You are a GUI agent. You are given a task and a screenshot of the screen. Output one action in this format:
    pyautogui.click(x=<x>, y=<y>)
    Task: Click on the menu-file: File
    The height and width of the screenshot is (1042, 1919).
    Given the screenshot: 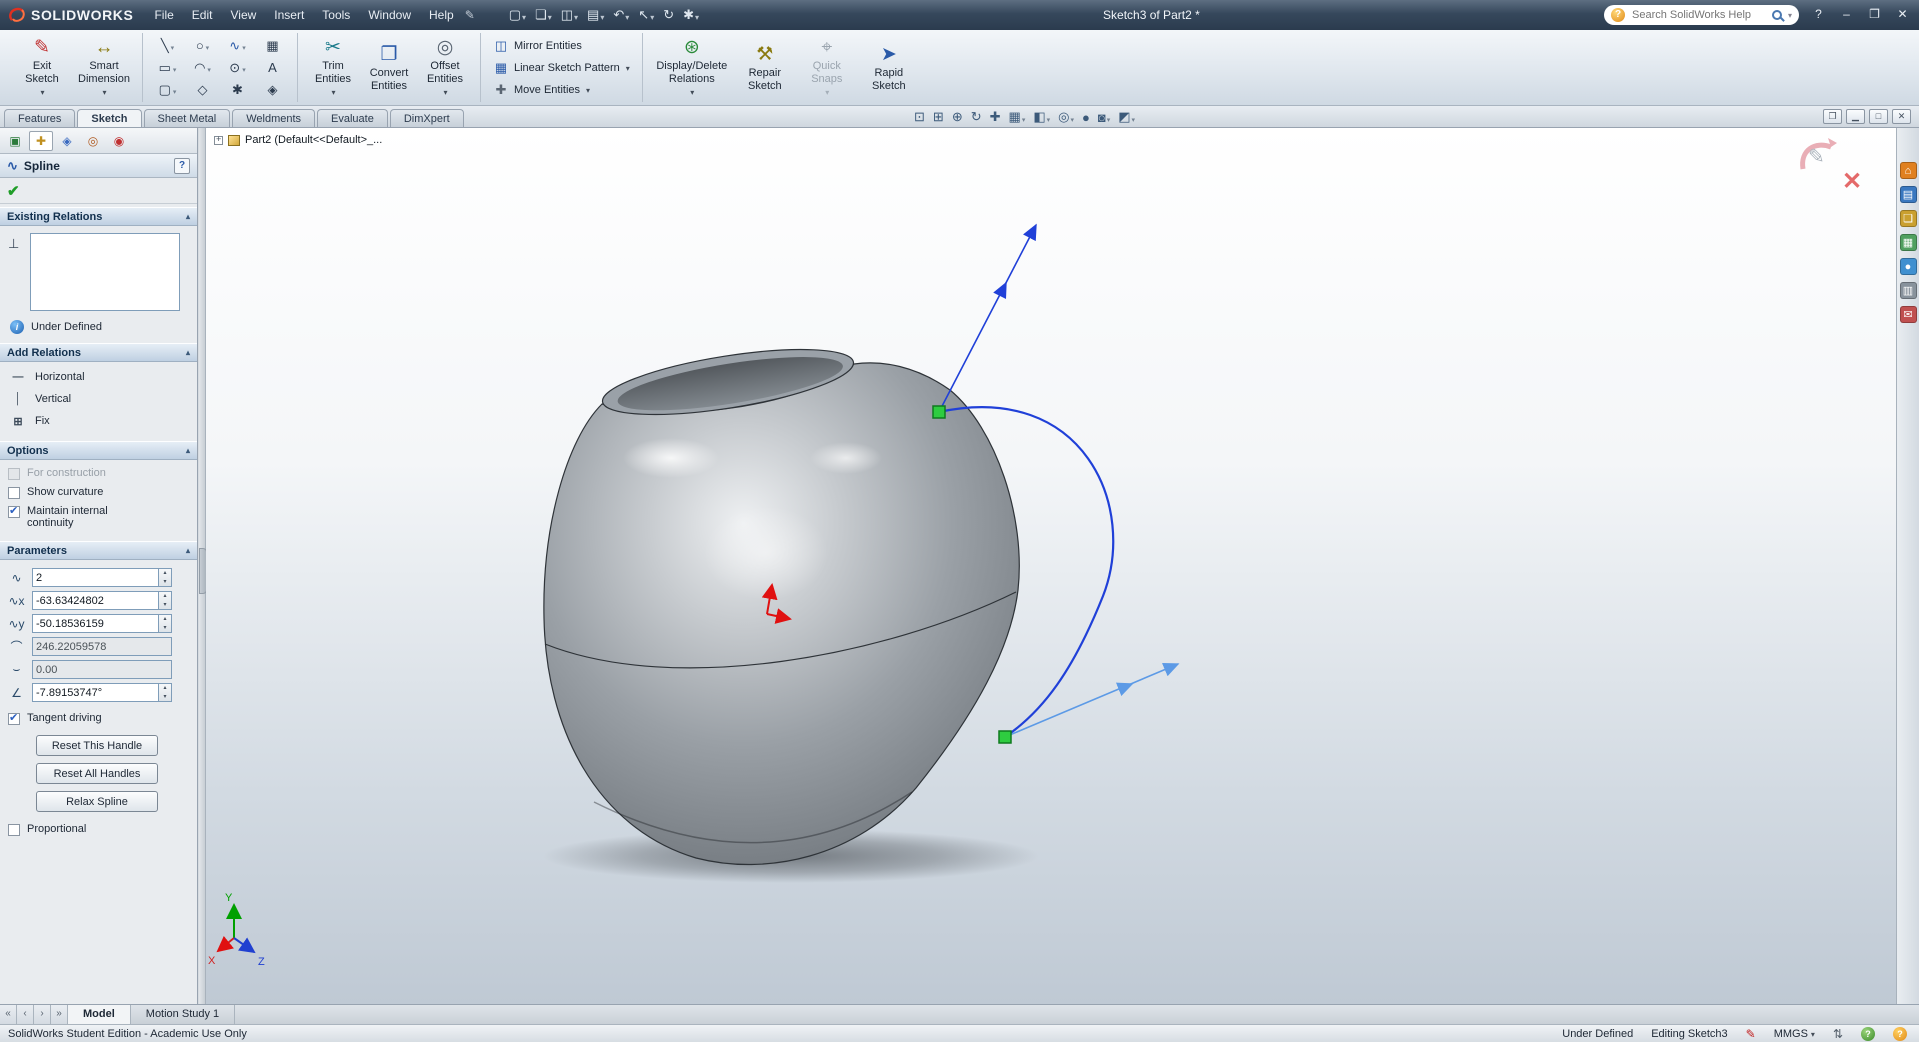 What is the action you would take?
    pyautogui.click(x=163, y=15)
    